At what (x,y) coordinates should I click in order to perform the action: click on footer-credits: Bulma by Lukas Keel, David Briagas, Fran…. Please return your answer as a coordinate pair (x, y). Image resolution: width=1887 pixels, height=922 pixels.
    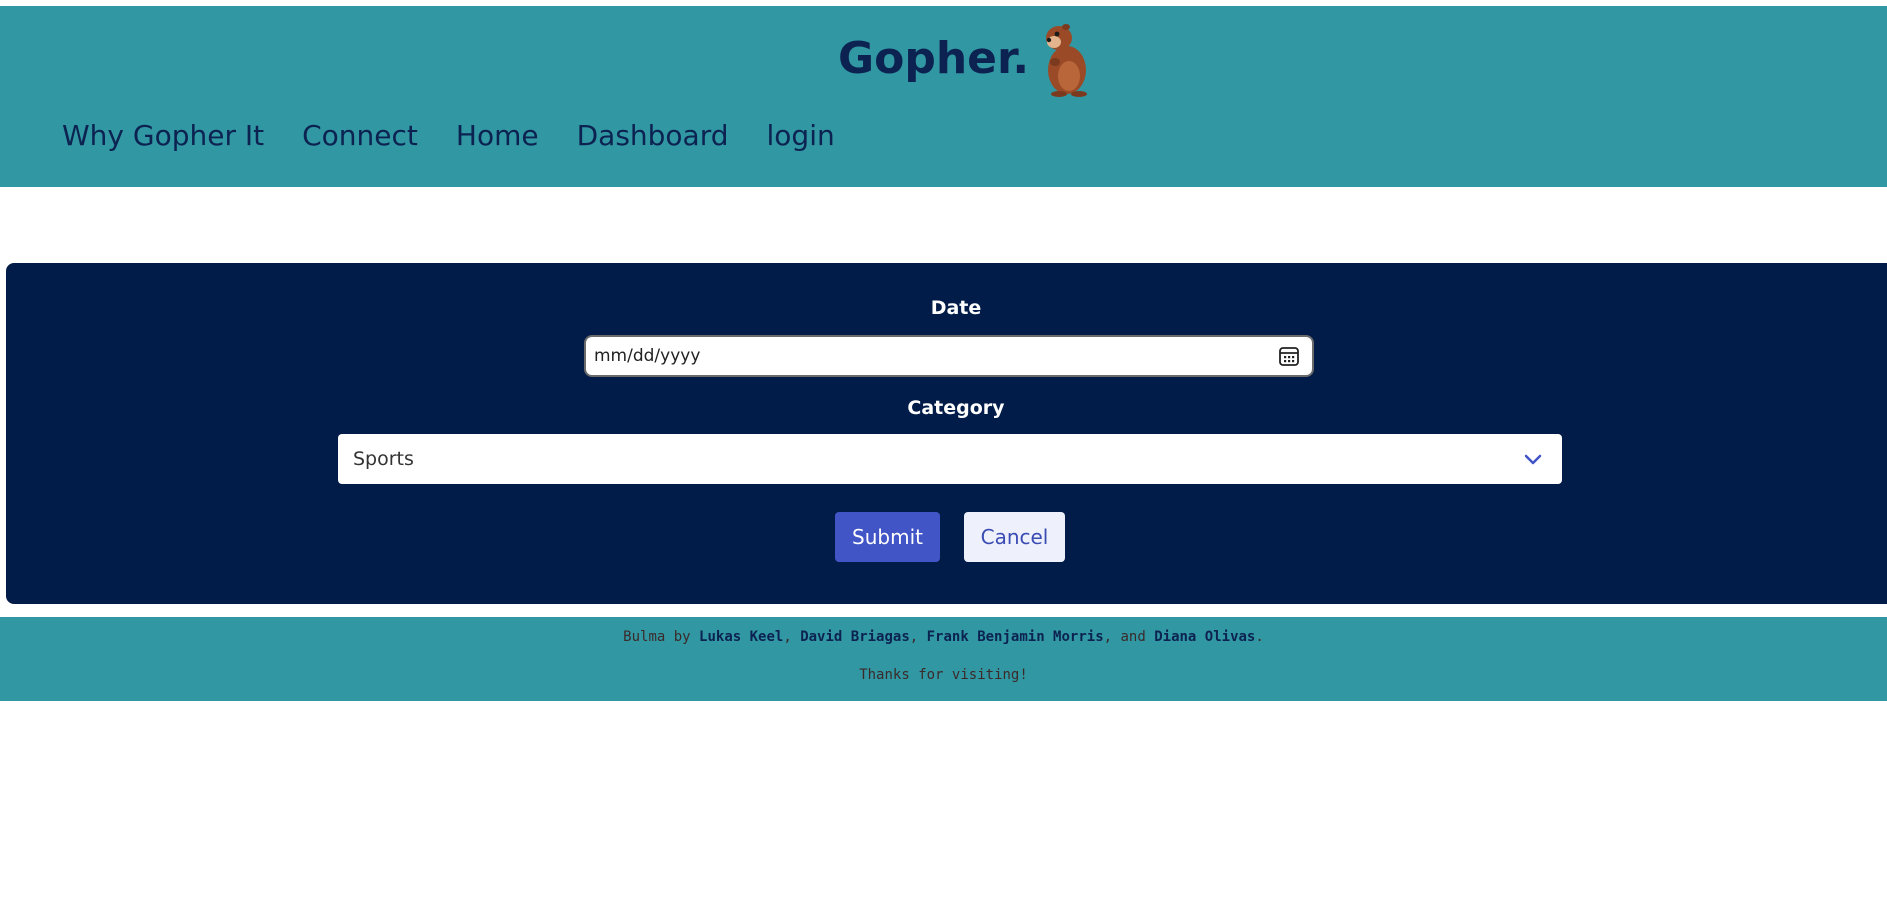
    Looking at the image, I should click on (943, 637).